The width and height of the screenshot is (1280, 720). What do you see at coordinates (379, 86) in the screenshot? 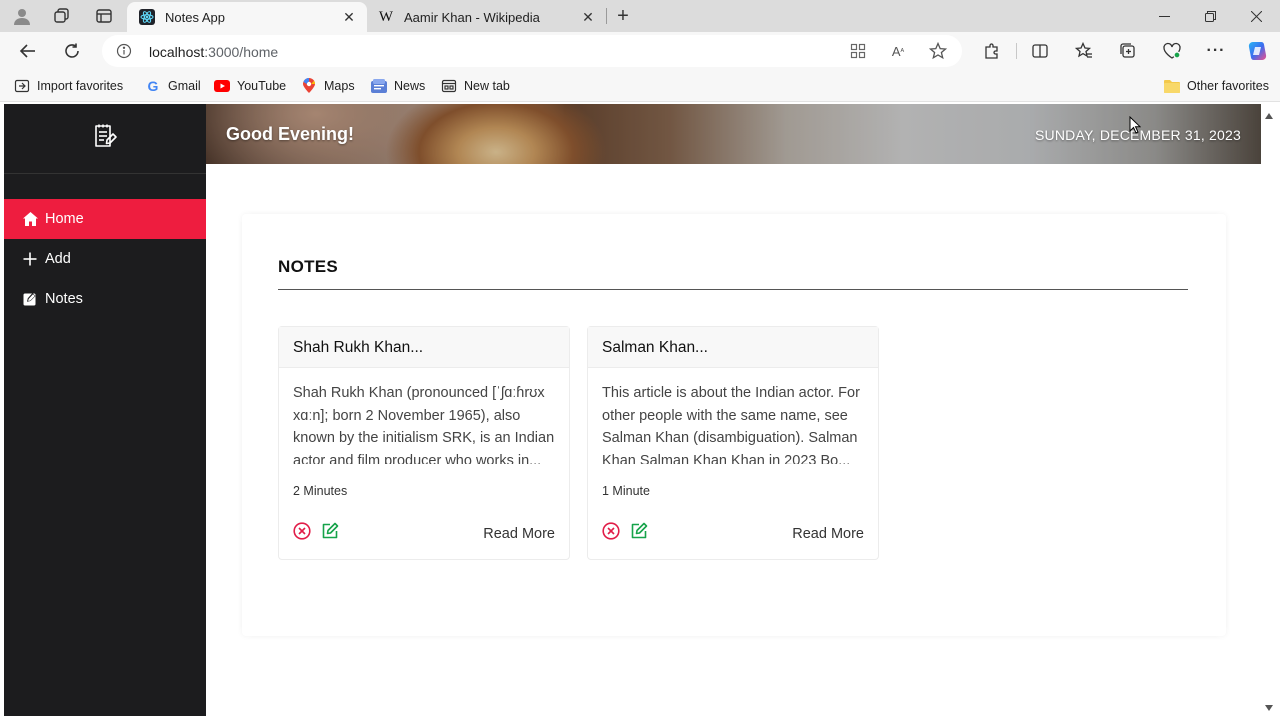
I see `news-icon` at bounding box center [379, 86].